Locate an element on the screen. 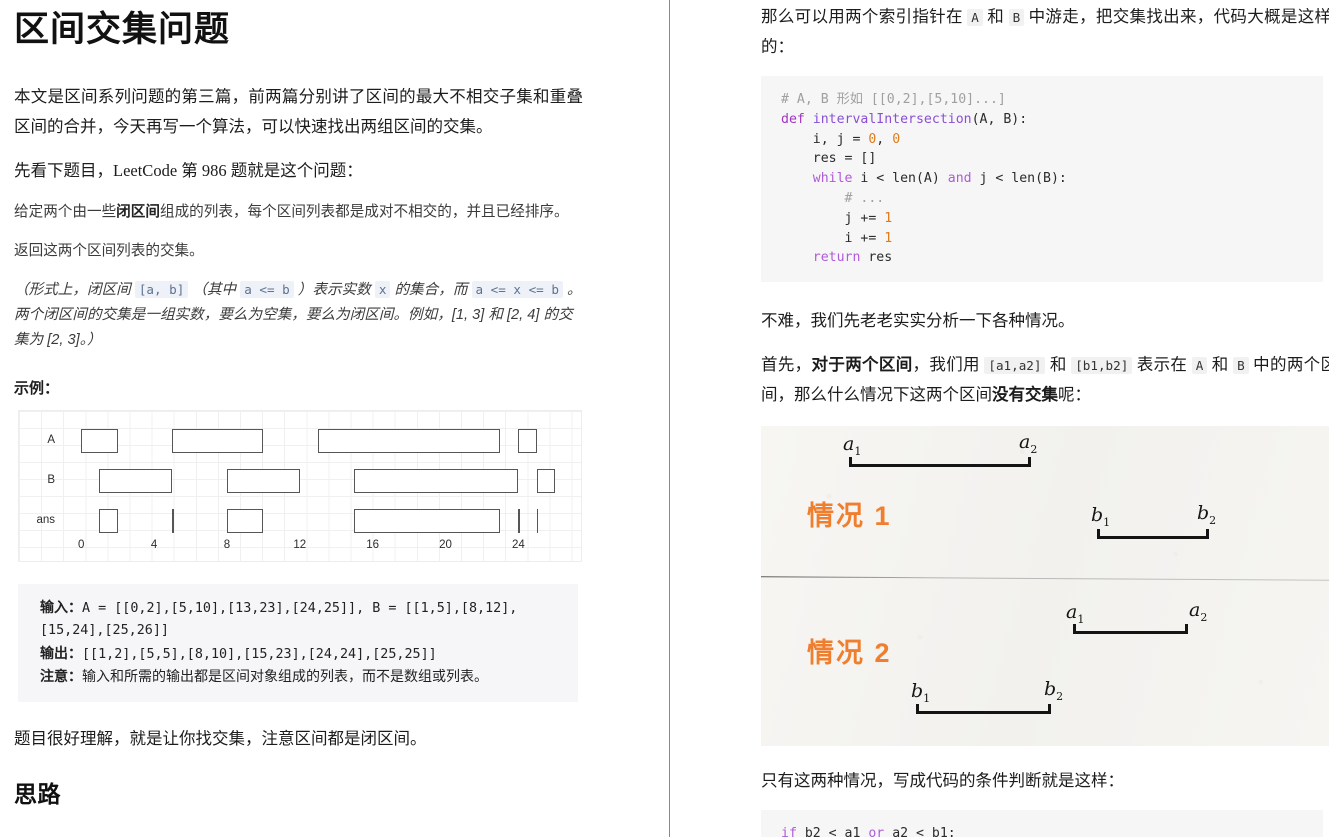 Image resolution: width=1329 pixels, height=837 pixels. a1-sub-2: 1 is located at coordinates (1081, 620).